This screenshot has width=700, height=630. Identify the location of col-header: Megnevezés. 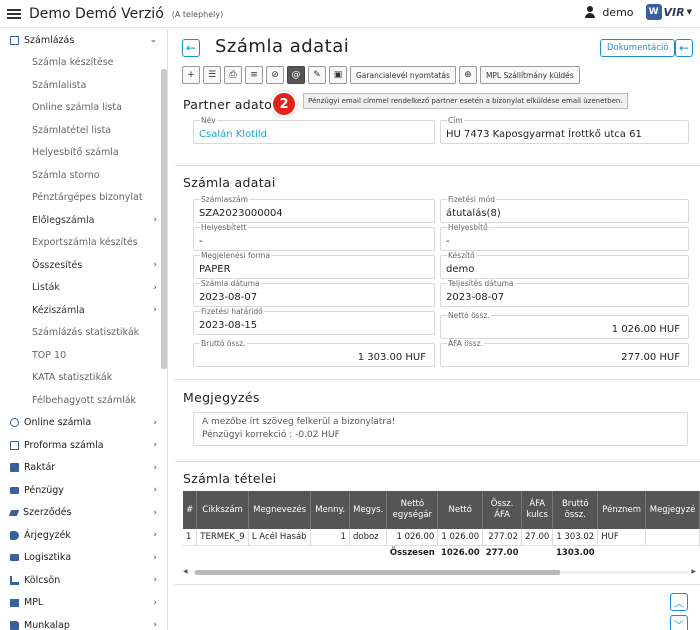
(280, 510).